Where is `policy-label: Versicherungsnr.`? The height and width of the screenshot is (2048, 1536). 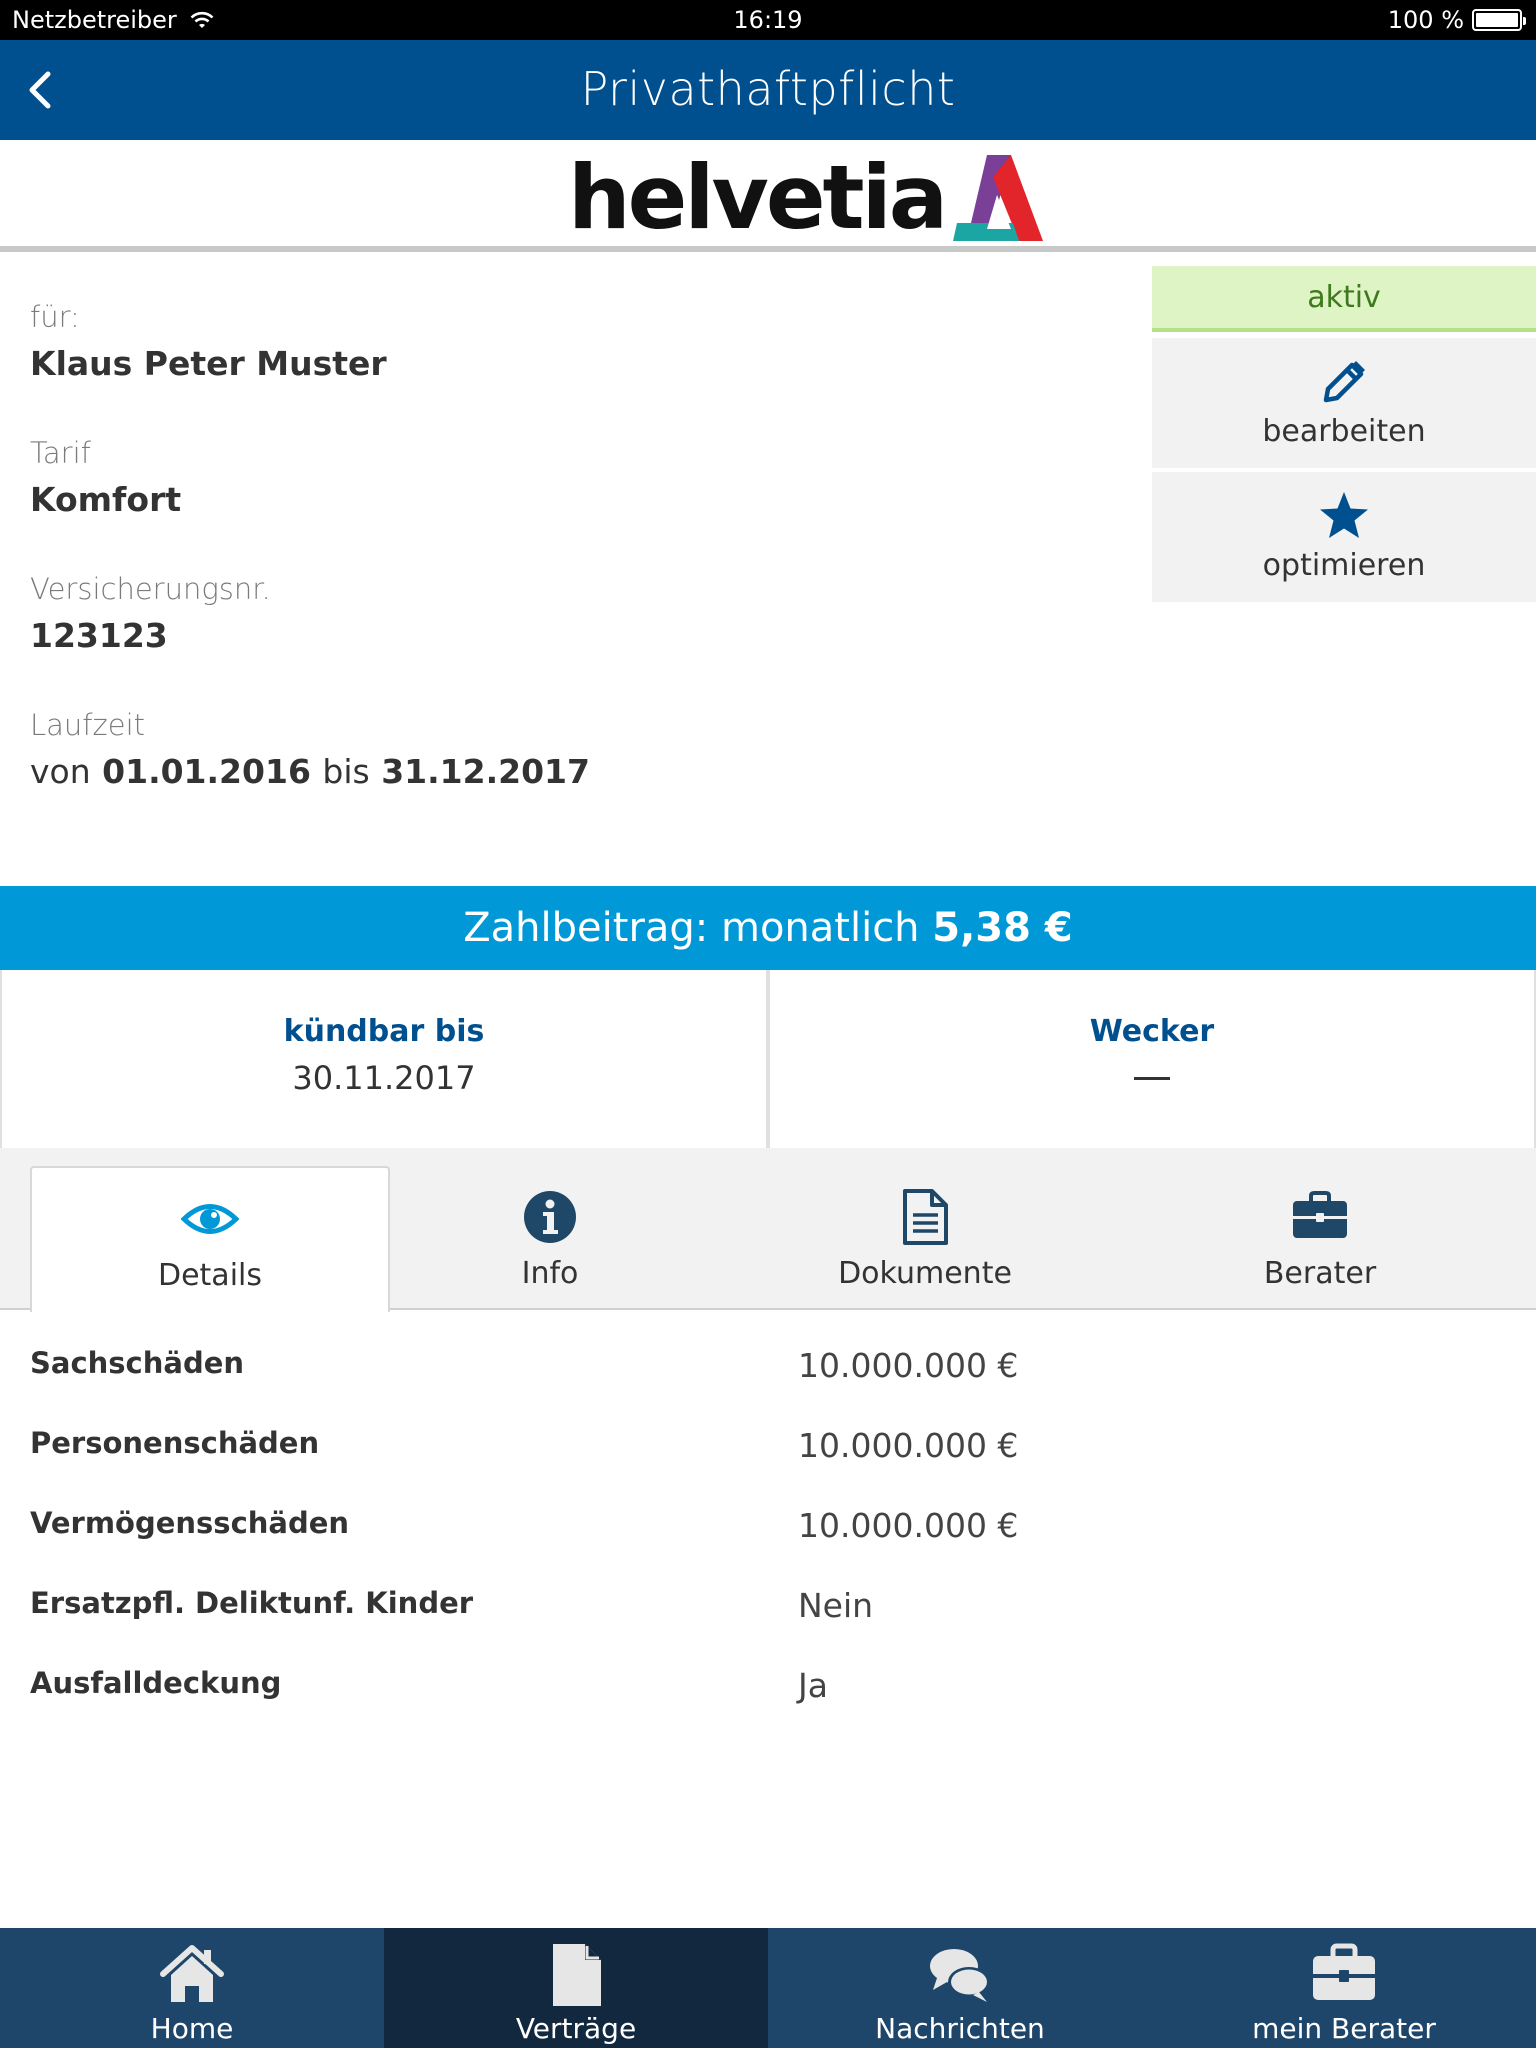 policy-label: Versicherungsnr. is located at coordinates (150, 589).